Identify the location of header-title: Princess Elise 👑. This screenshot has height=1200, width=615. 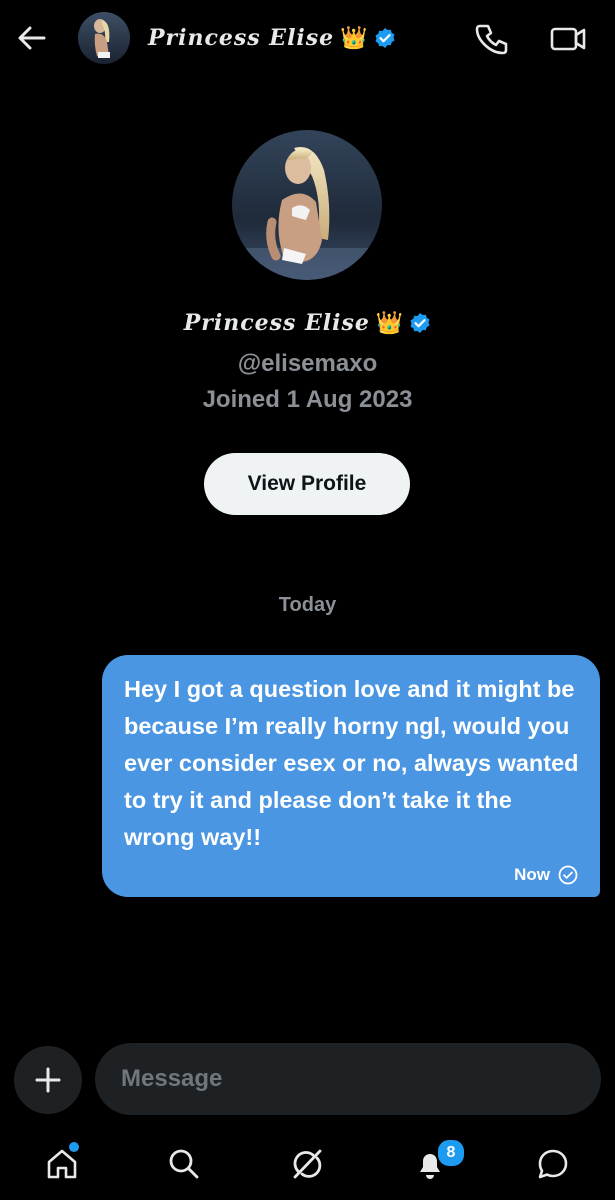
(272, 38).